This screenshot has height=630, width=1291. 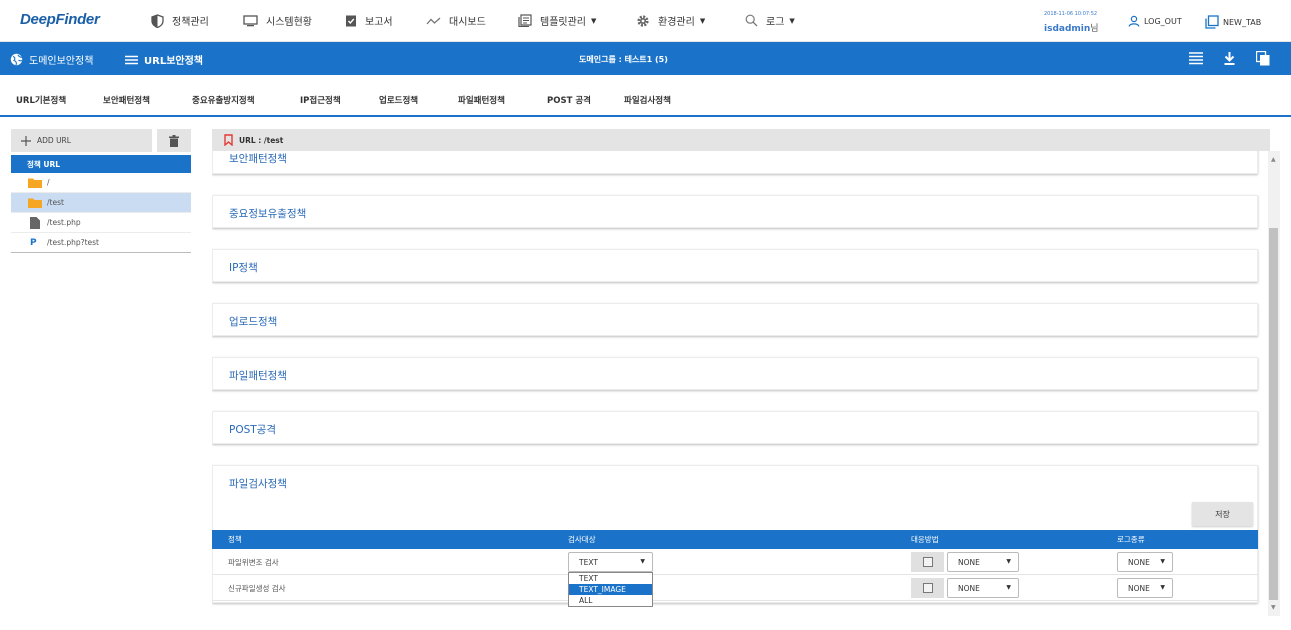 I want to click on tree-item-test: /test, so click(x=101, y=203).